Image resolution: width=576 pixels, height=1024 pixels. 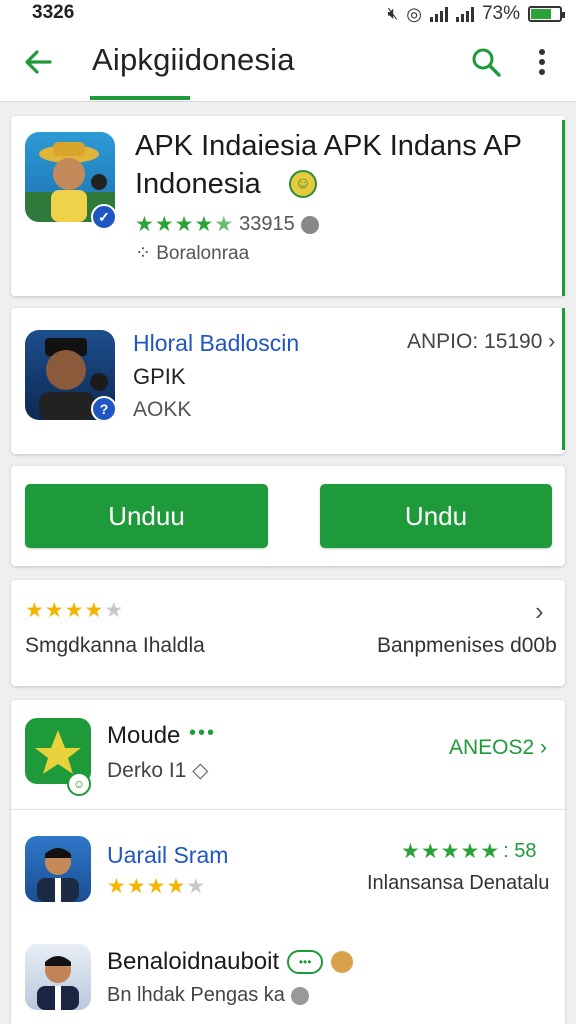 I want to click on action-text: ANEOS2, so click(x=492, y=747).